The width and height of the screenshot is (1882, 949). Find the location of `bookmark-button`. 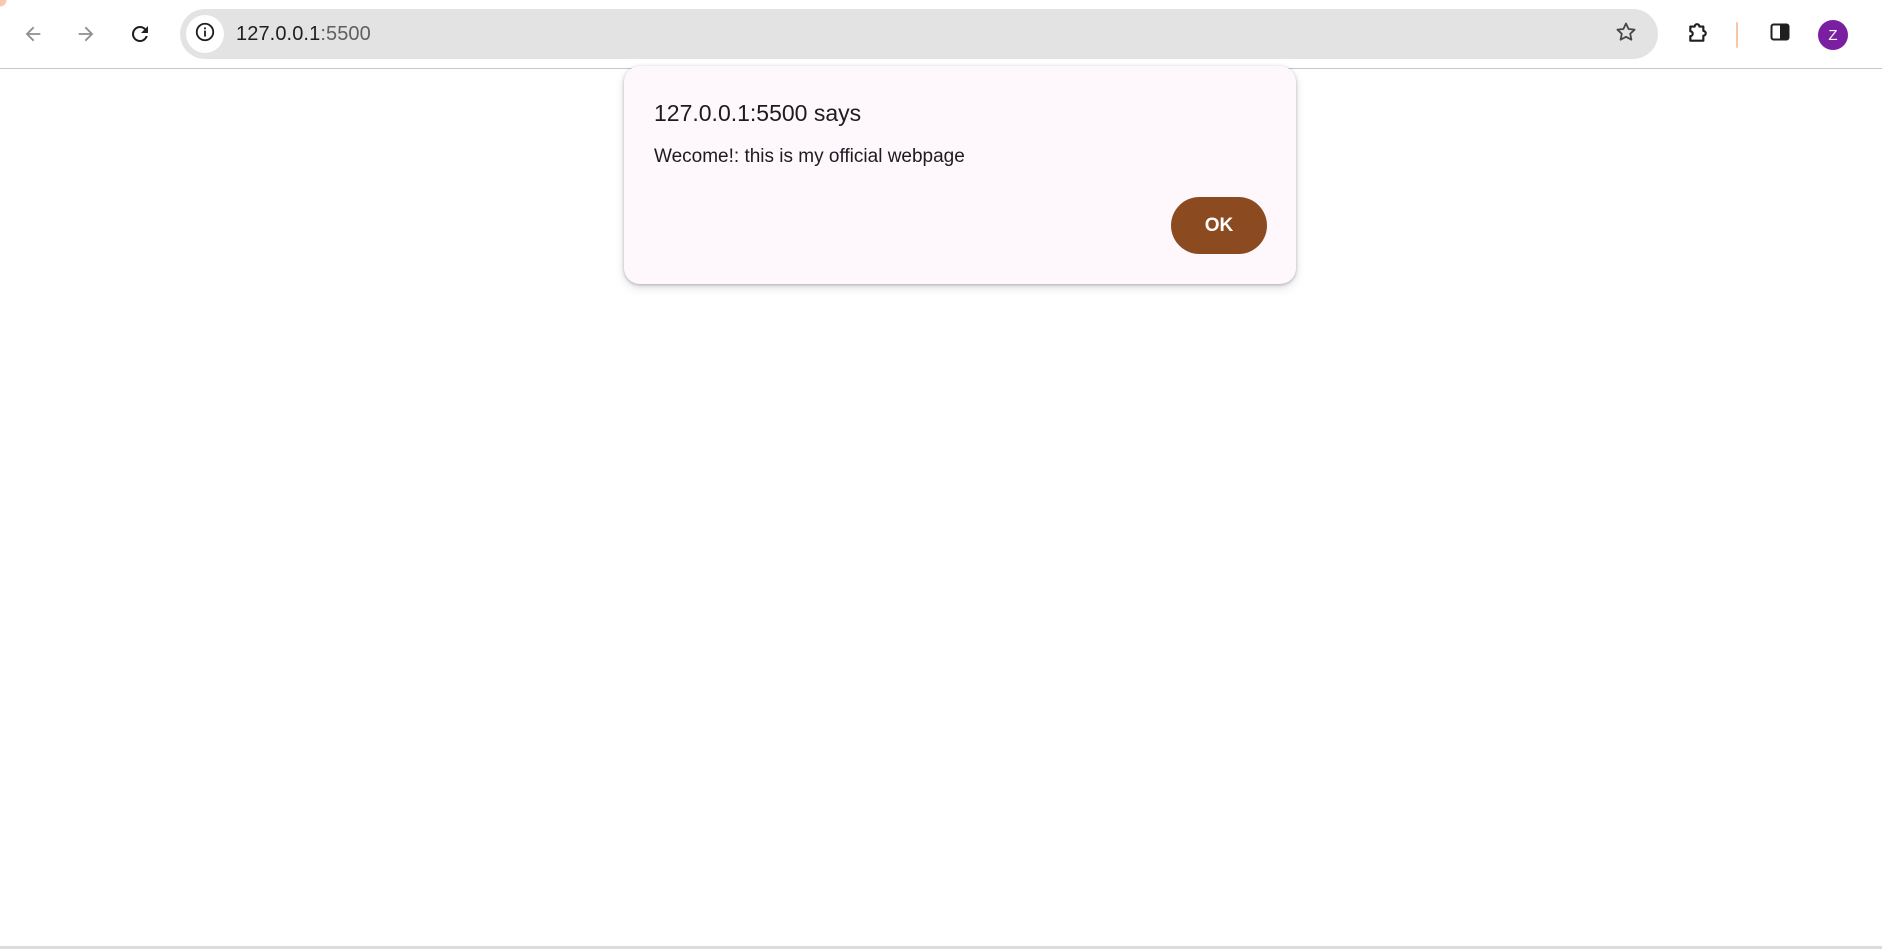

bookmark-button is located at coordinates (1626, 34).